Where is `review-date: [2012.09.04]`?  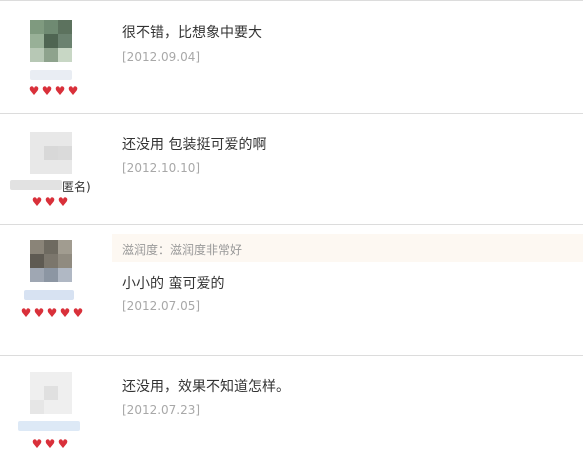 review-date: [2012.09.04] is located at coordinates (161, 57).